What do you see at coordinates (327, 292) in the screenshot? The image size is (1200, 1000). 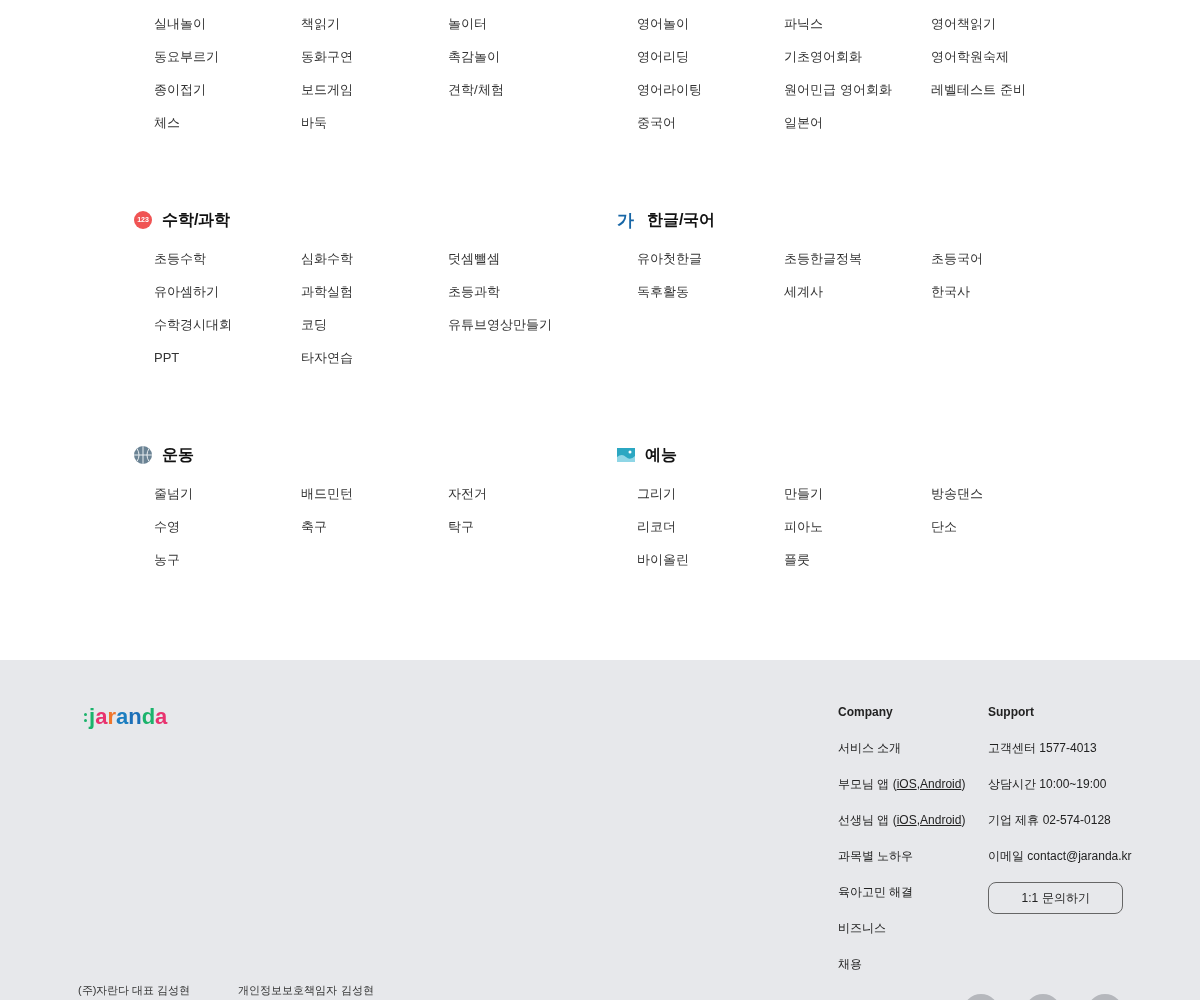 I see `subject-link: 과학실험` at bounding box center [327, 292].